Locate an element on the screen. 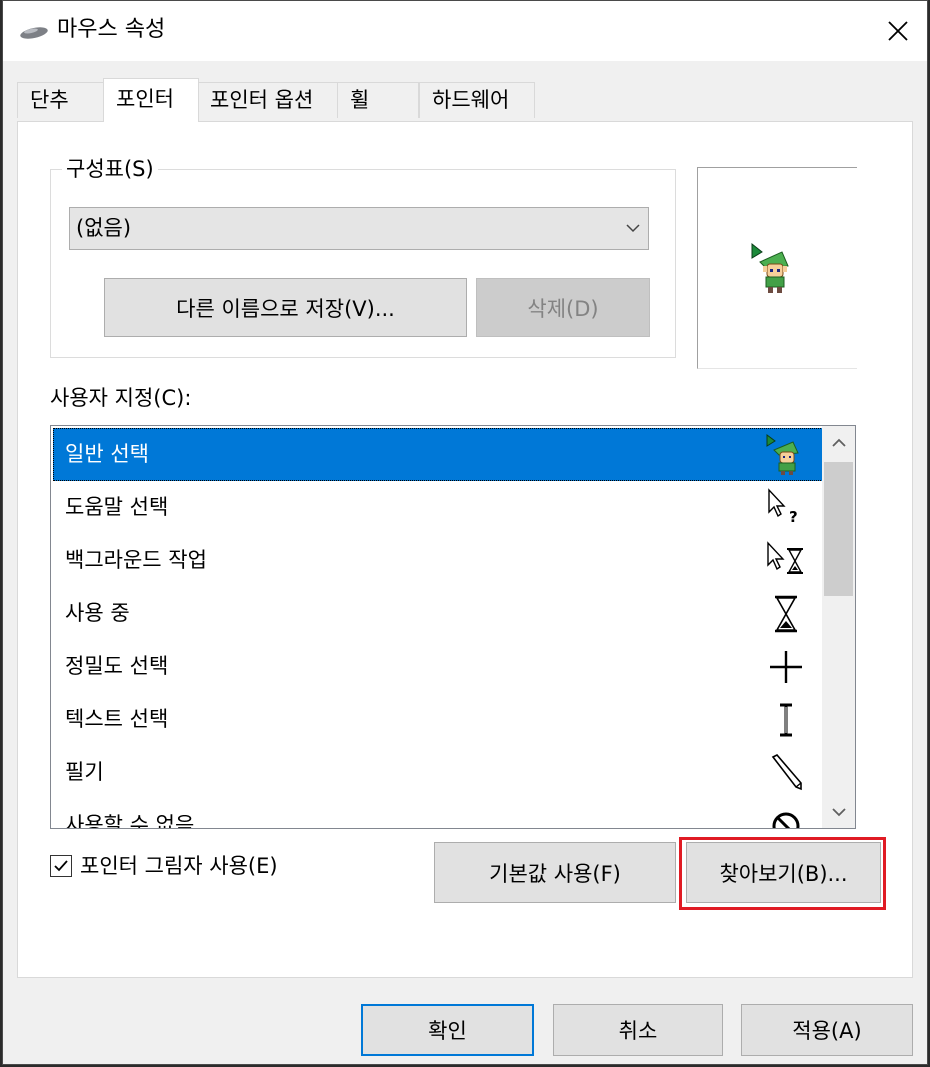  cursor-preview is located at coordinates (777, 268).